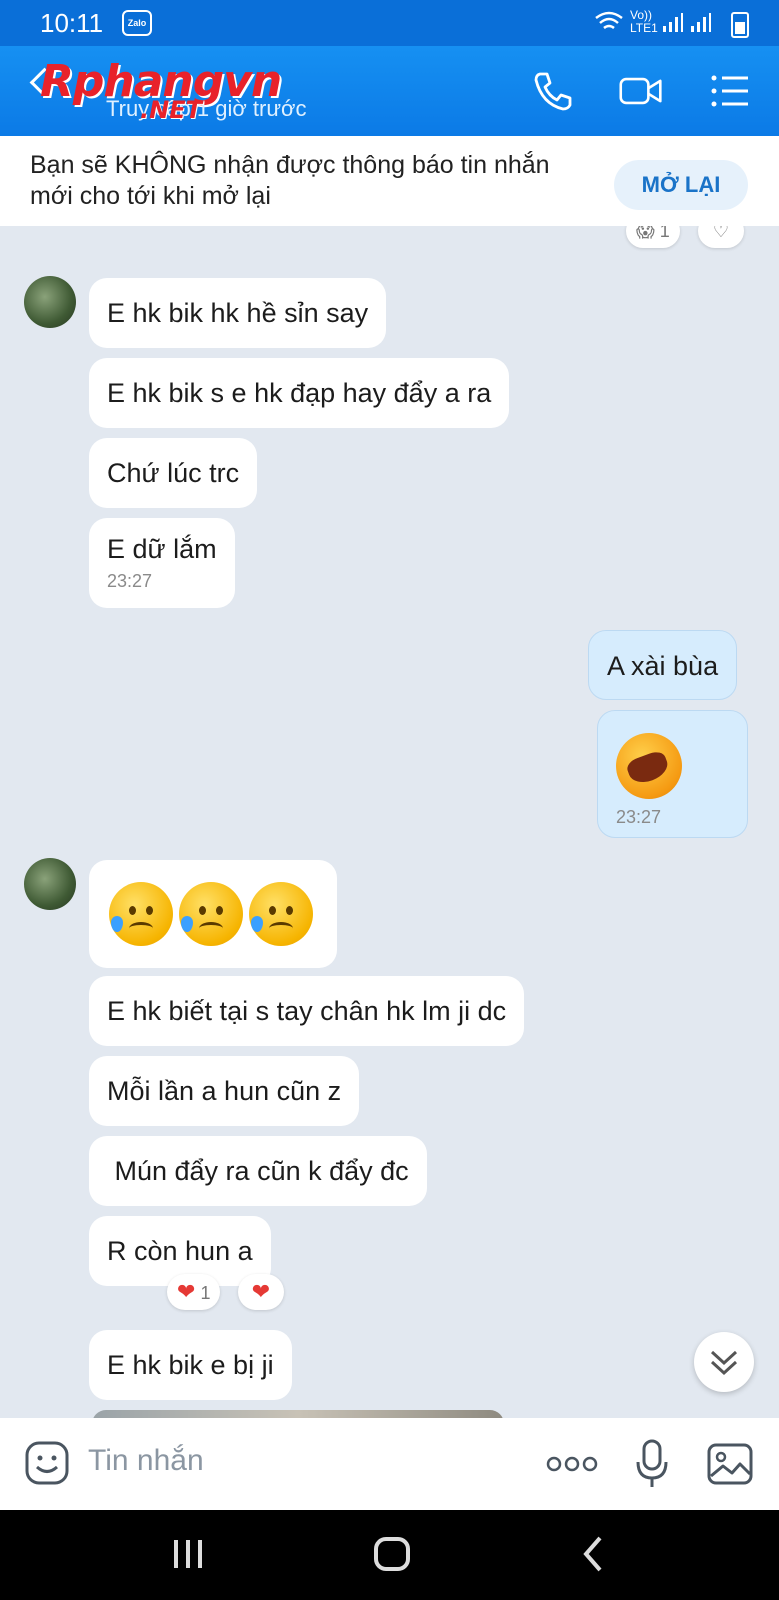 Image resolution: width=779 pixels, height=1600 pixels. I want to click on message-bubble: Mỗi lần a hun cũn z, so click(224, 1091).